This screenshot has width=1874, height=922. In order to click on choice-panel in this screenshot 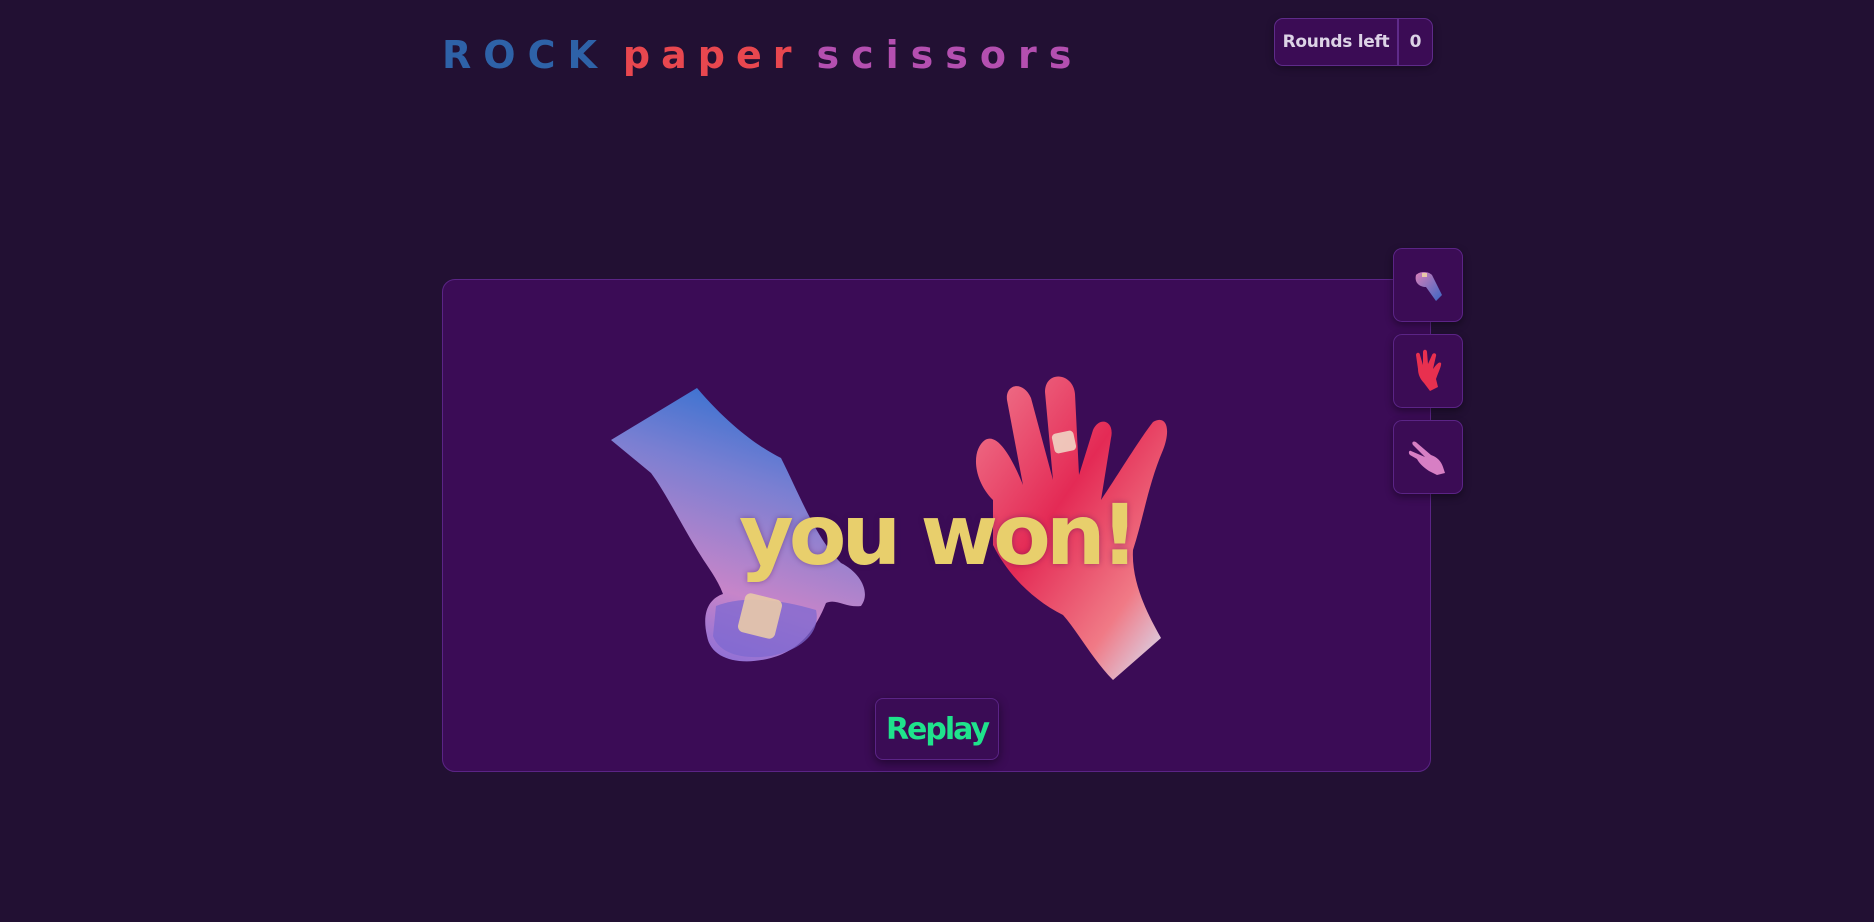, I will do `click(1428, 377)`.